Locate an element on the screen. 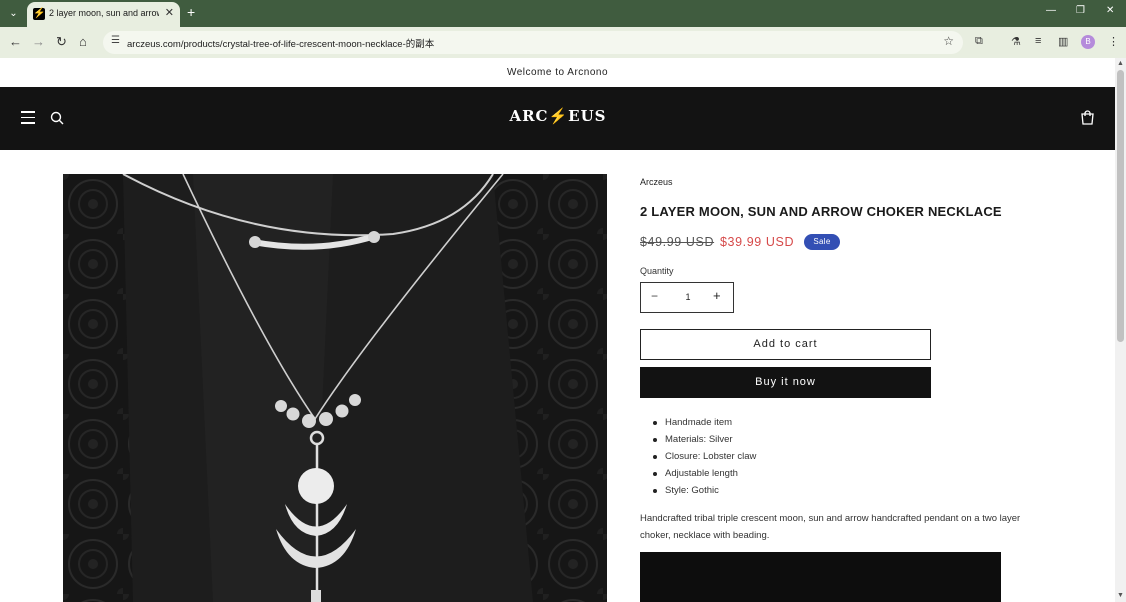 The width and height of the screenshot is (1126, 602). browser-tab-active: ⚡ 2 layer moon, sun and arrow c ✕ is located at coordinates (103, 14).